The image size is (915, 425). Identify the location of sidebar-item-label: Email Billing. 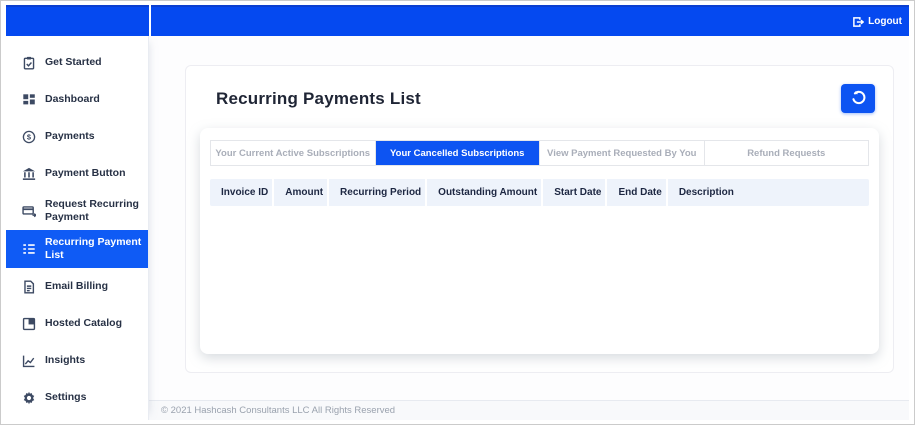
(77, 285).